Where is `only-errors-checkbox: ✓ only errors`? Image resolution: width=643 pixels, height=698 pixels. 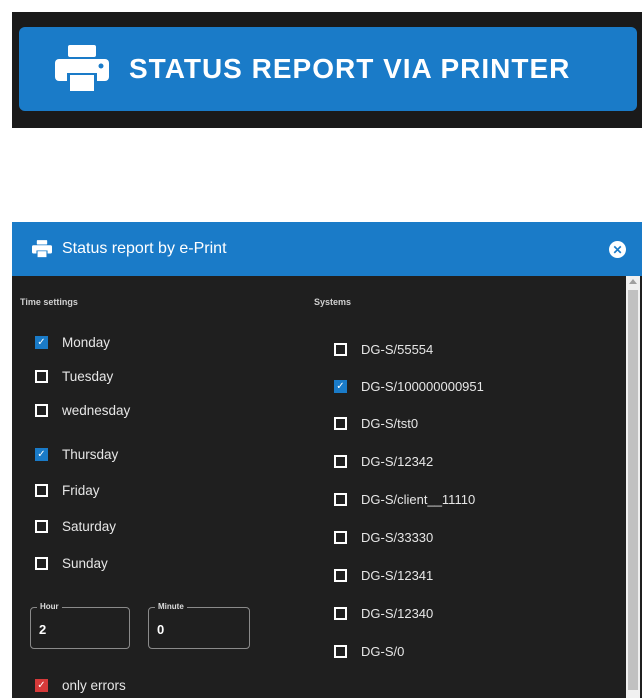
only-errors-checkbox: ✓ only errors is located at coordinates (80, 685).